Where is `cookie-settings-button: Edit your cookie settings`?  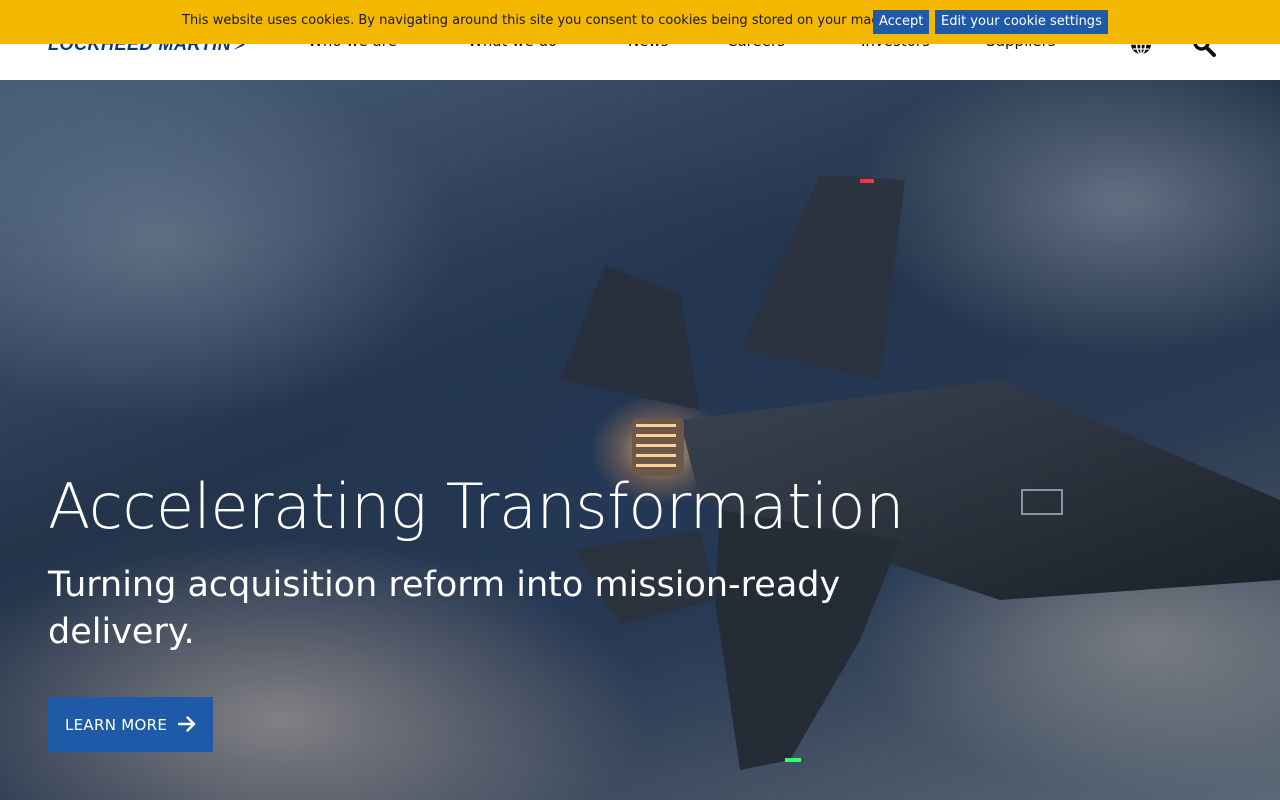 cookie-settings-button: Edit your cookie settings is located at coordinates (1021, 22).